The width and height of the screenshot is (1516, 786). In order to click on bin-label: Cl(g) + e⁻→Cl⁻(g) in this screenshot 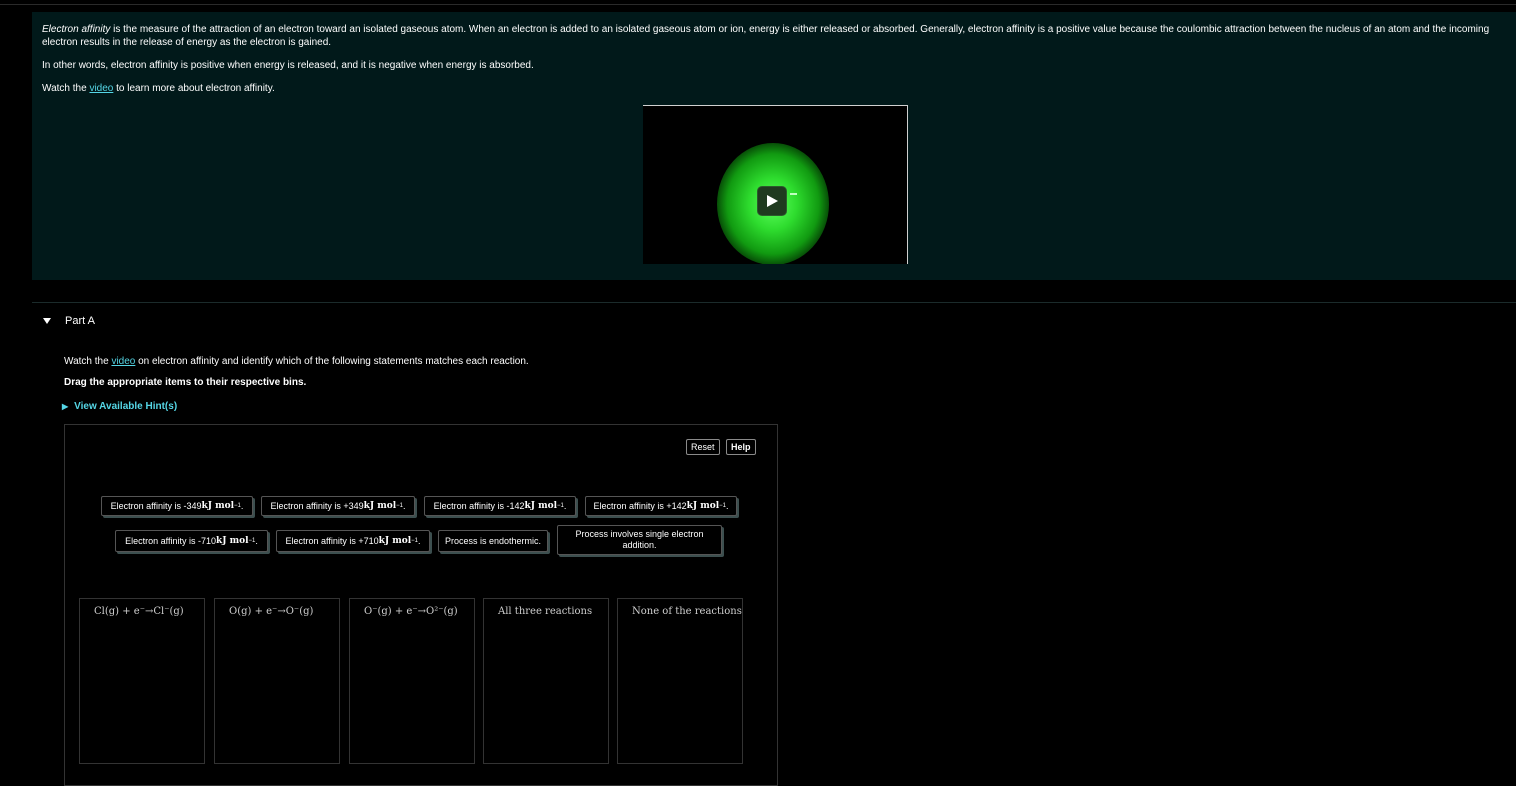, I will do `click(139, 611)`.